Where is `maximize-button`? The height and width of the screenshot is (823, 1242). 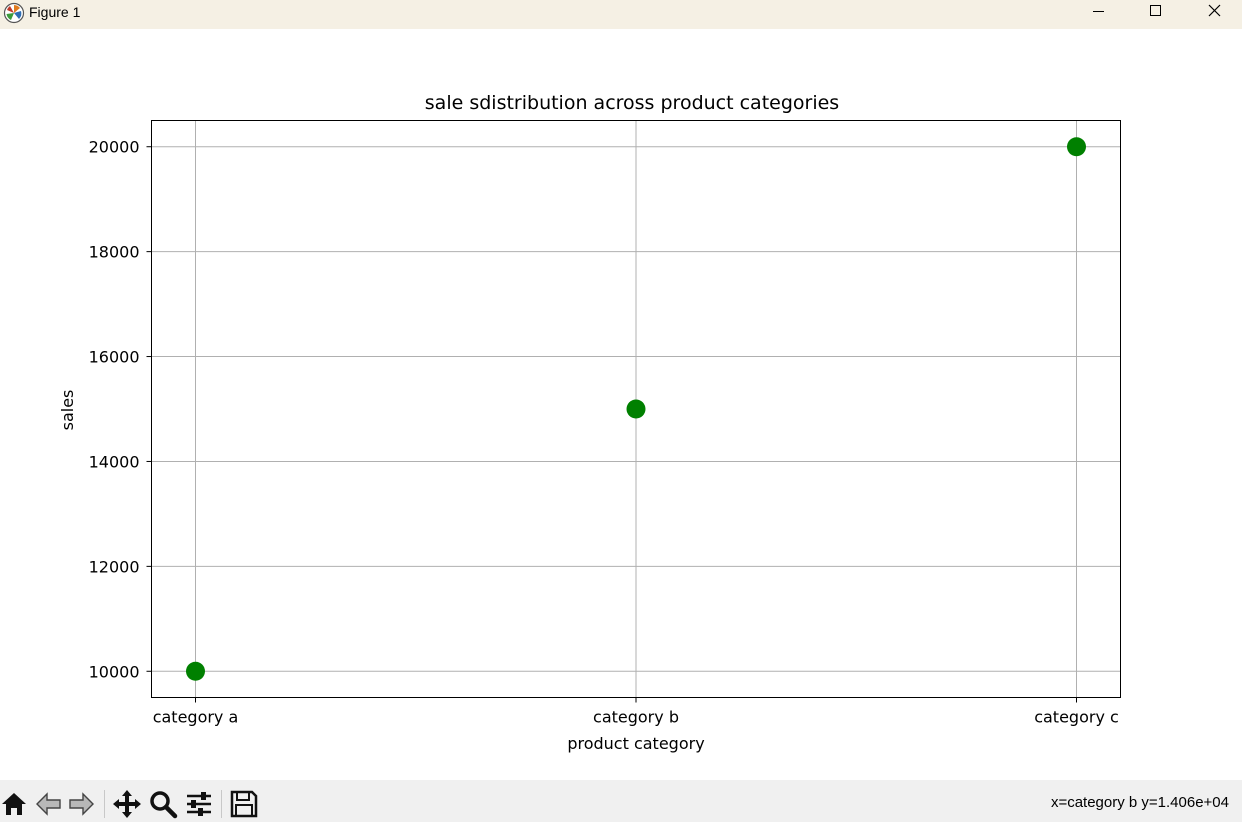
maximize-button is located at coordinates (1156, 12).